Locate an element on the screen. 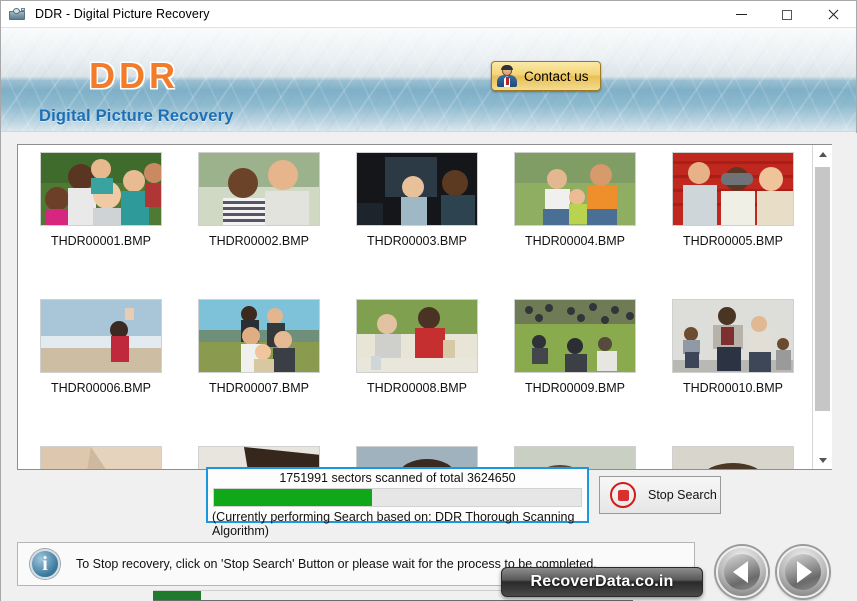 This screenshot has height=601, width=857. thumbnail-item: THDR00009.BMP is located at coordinates (575, 372).